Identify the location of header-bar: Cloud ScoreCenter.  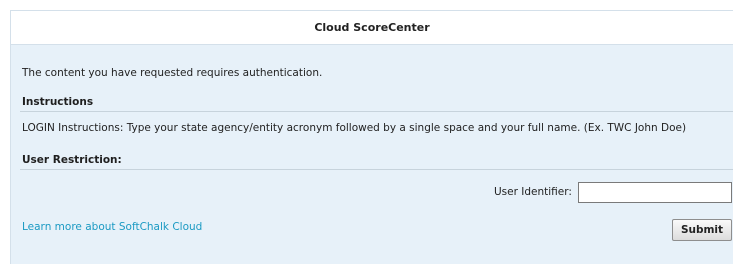
(372, 28).